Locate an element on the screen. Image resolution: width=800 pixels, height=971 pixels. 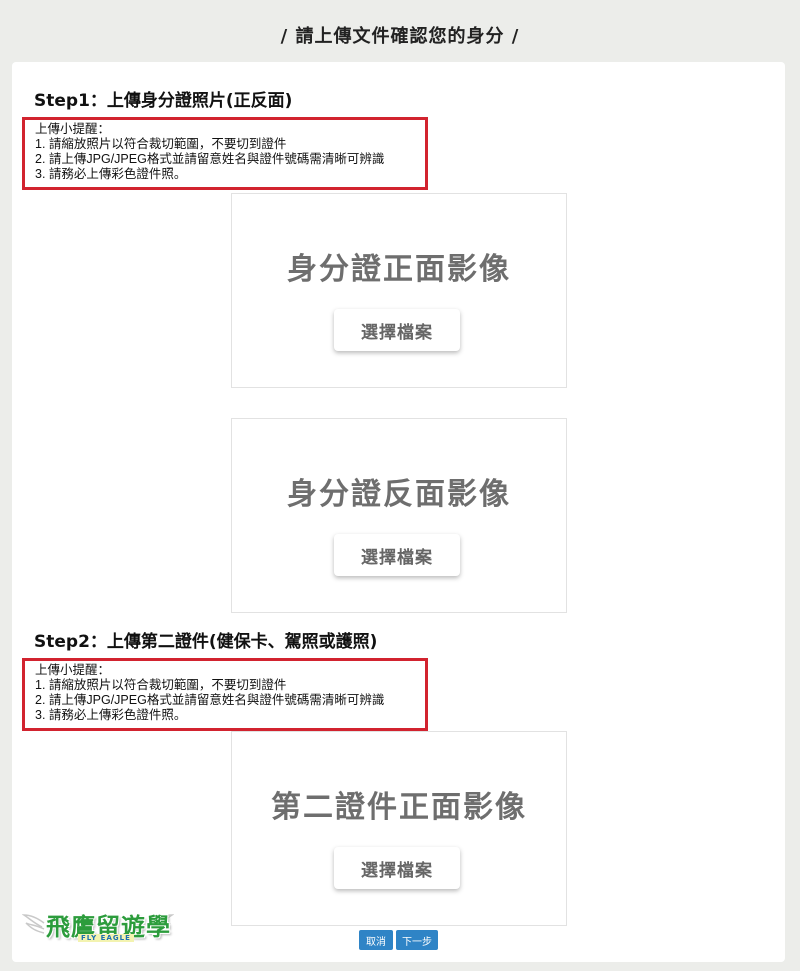
next-step-button: 下一步 is located at coordinates (417, 940).